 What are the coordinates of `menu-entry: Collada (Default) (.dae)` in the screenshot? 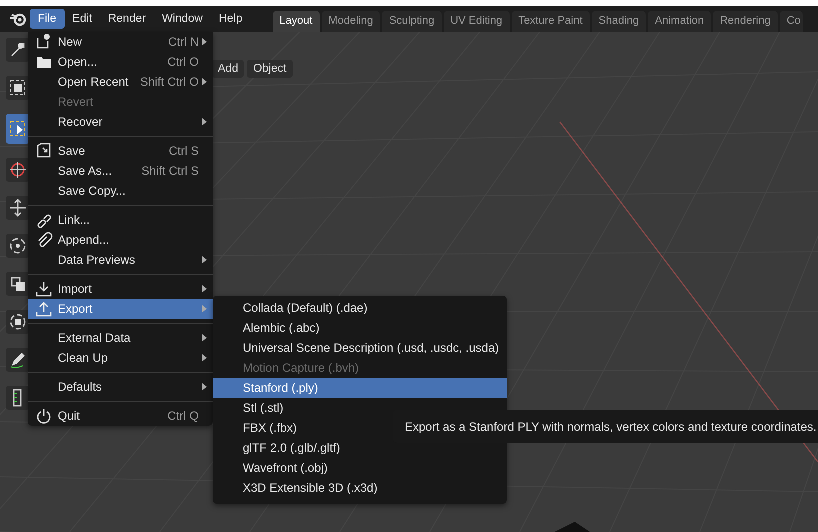 It's located at (360, 308).